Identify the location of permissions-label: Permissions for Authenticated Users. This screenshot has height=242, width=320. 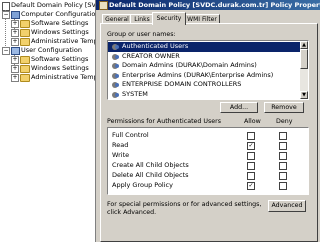
(164, 121).